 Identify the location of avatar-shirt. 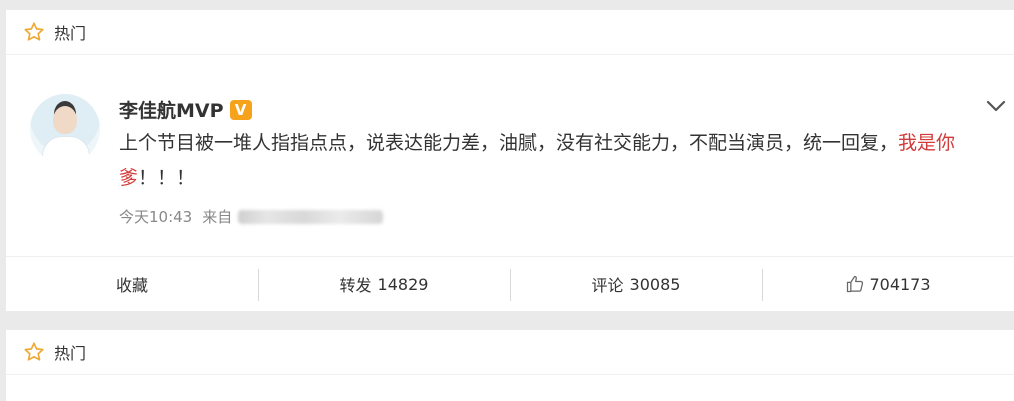
(66, 150).